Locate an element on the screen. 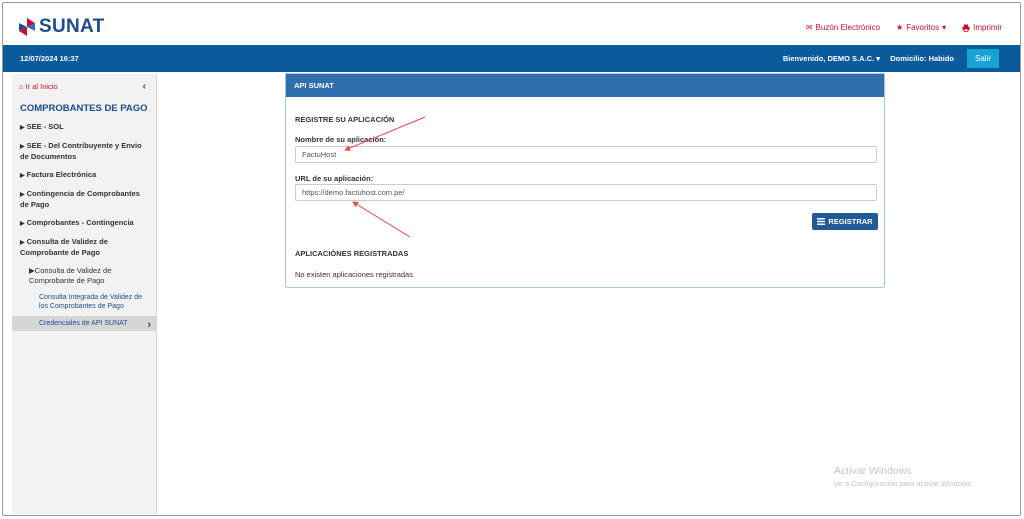  sidebar-leaf-label: Credenciales de API SUNAT is located at coordinates (83, 323).